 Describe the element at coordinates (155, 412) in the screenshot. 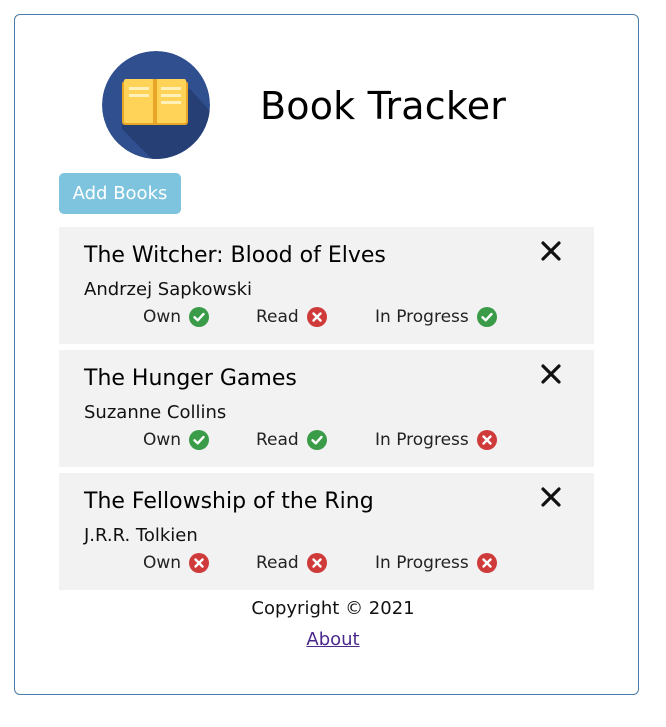

I see `book-author: Suzanne Collins` at that location.